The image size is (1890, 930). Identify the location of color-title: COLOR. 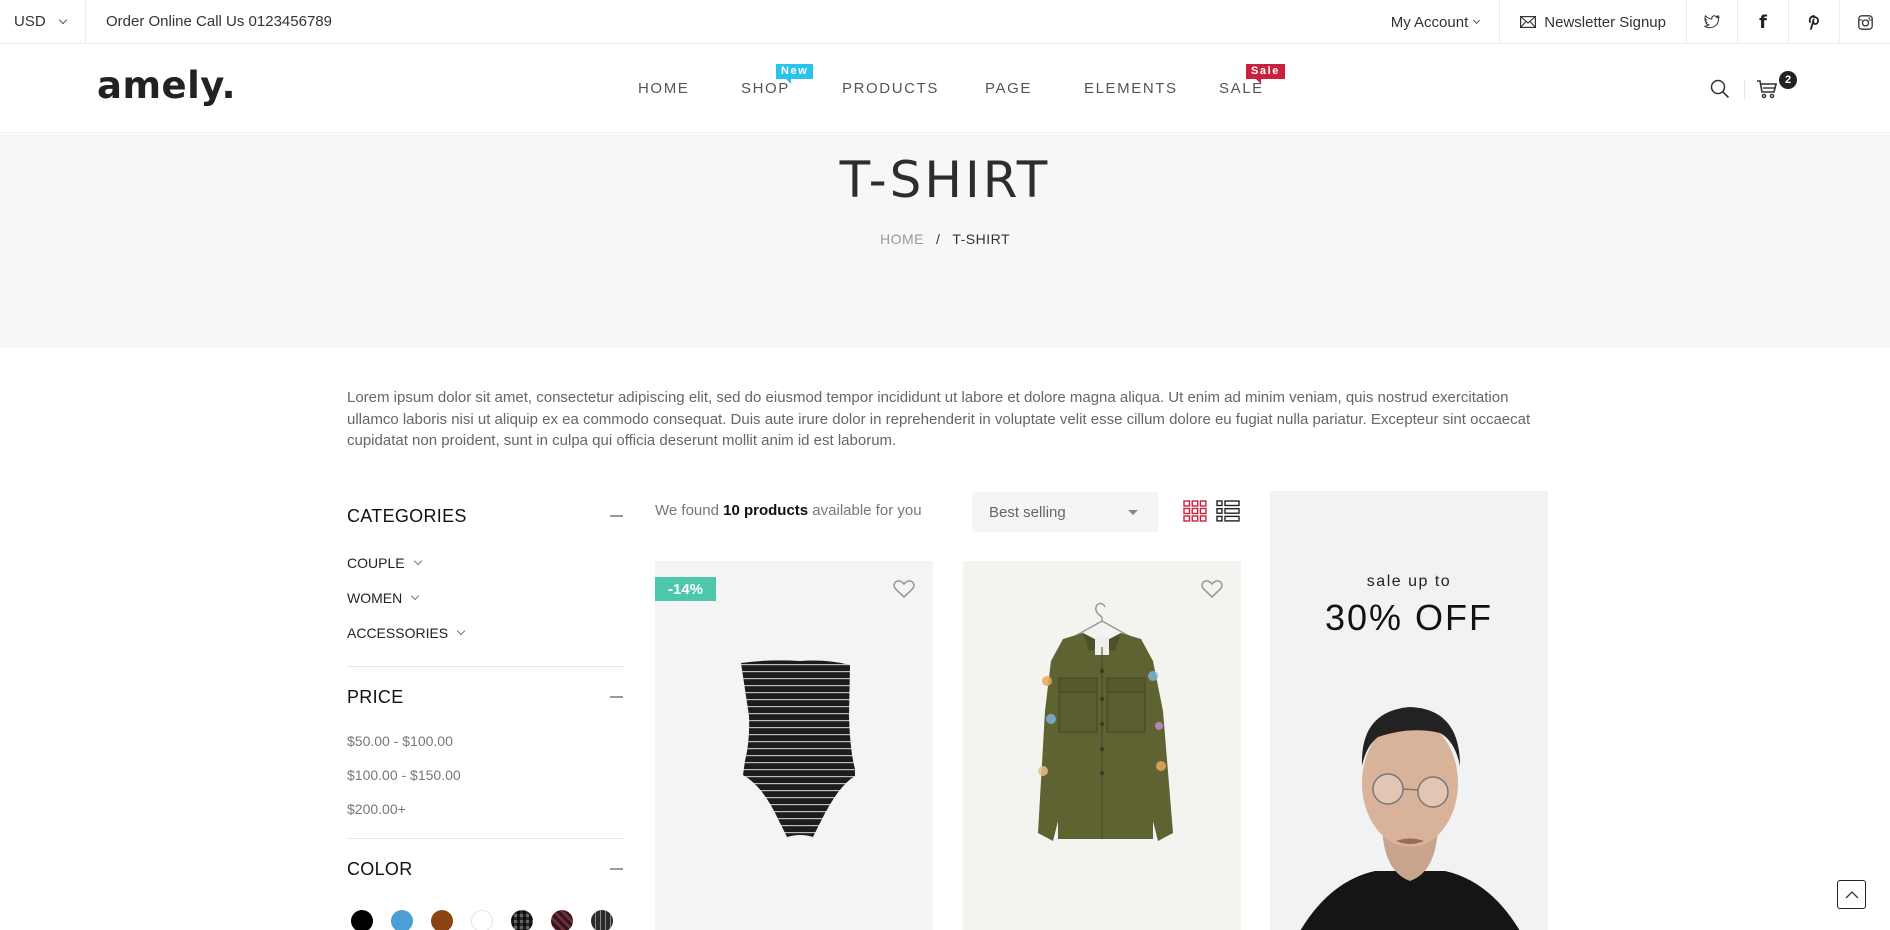
(380, 868).